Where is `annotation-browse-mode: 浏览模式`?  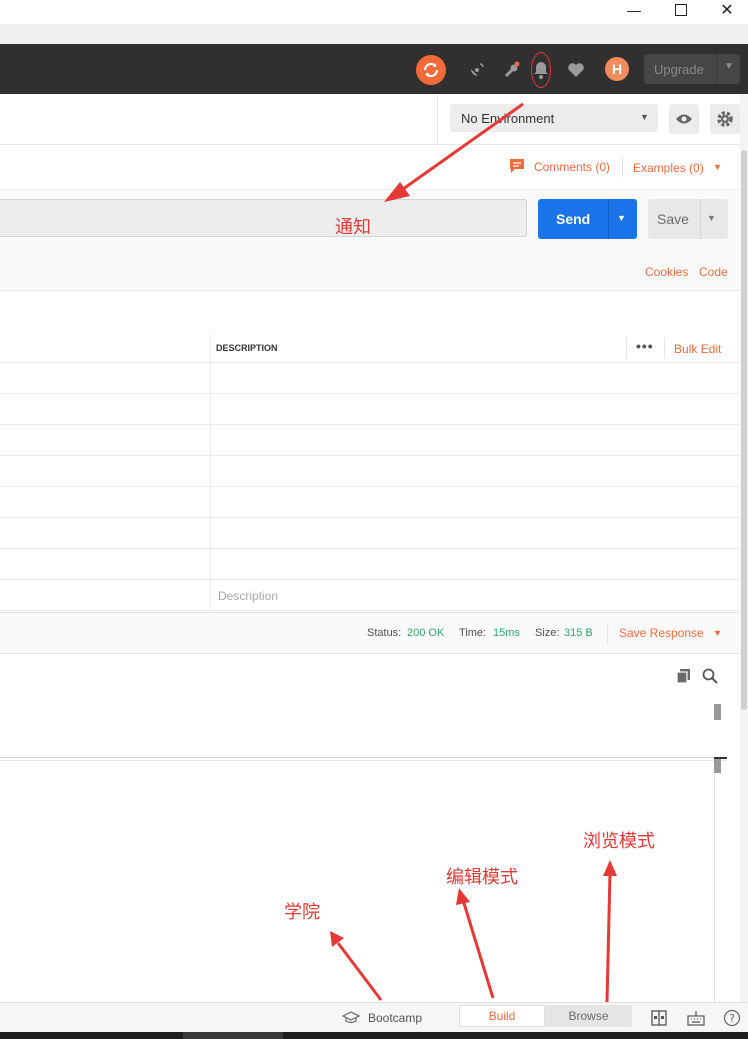
annotation-browse-mode: 浏览模式 is located at coordinates (619, 841).